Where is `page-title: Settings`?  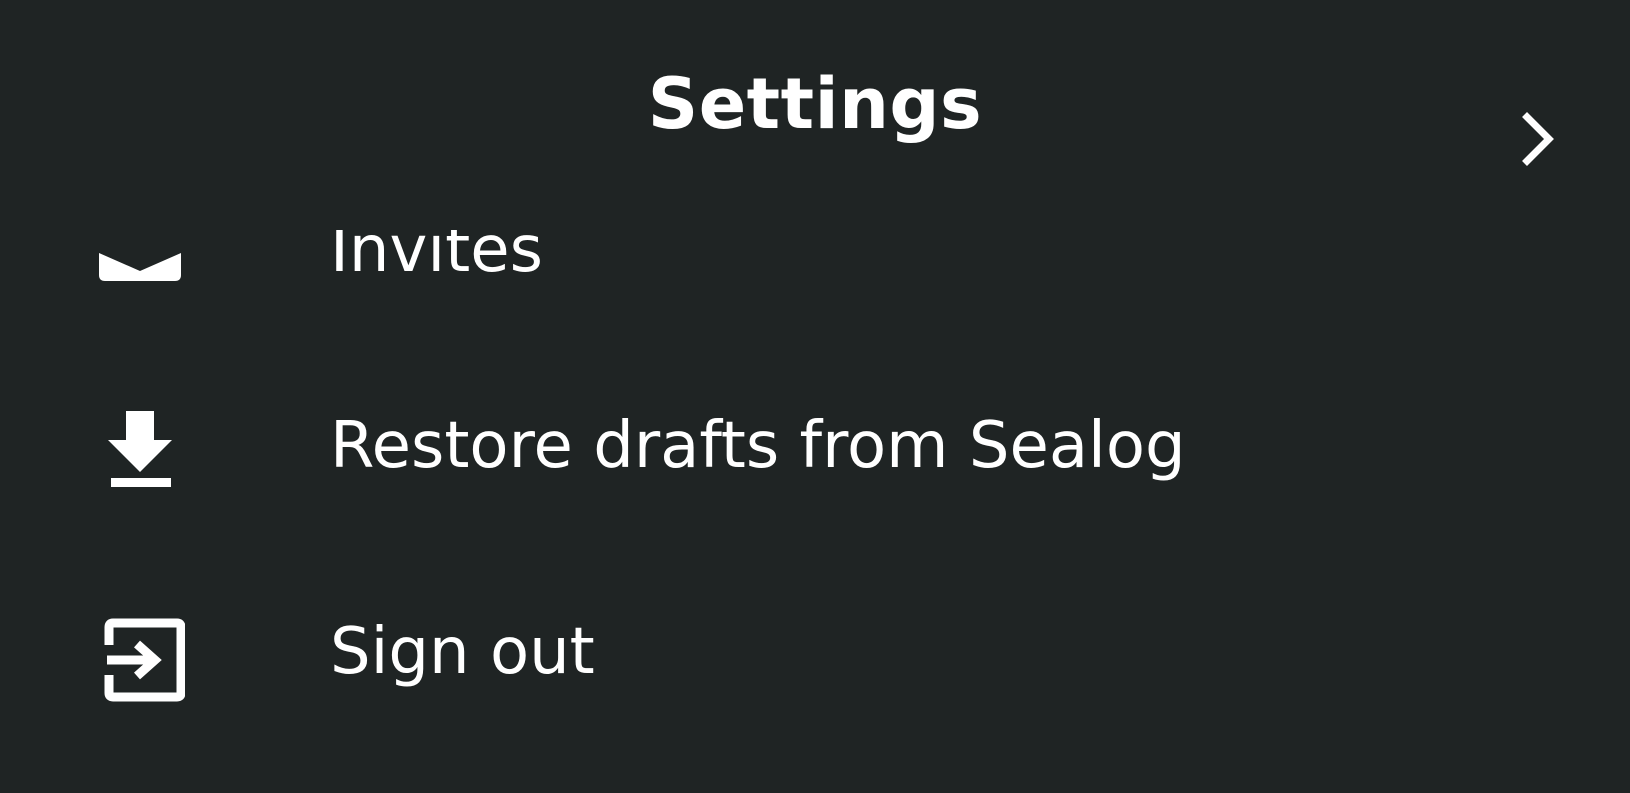 page-title: Settings is located at coordinates (815, 104).